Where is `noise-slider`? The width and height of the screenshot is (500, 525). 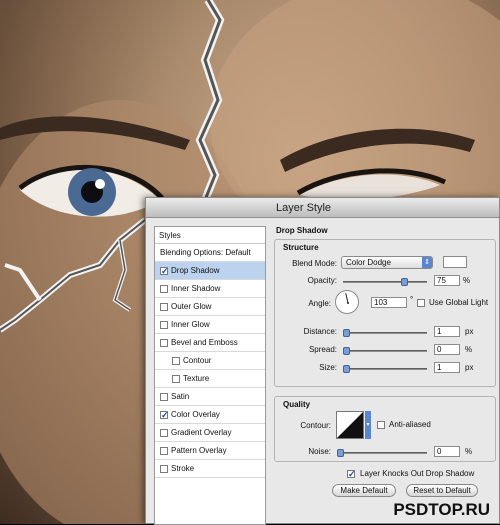
noise-slider is located at coordinates (382, 453).